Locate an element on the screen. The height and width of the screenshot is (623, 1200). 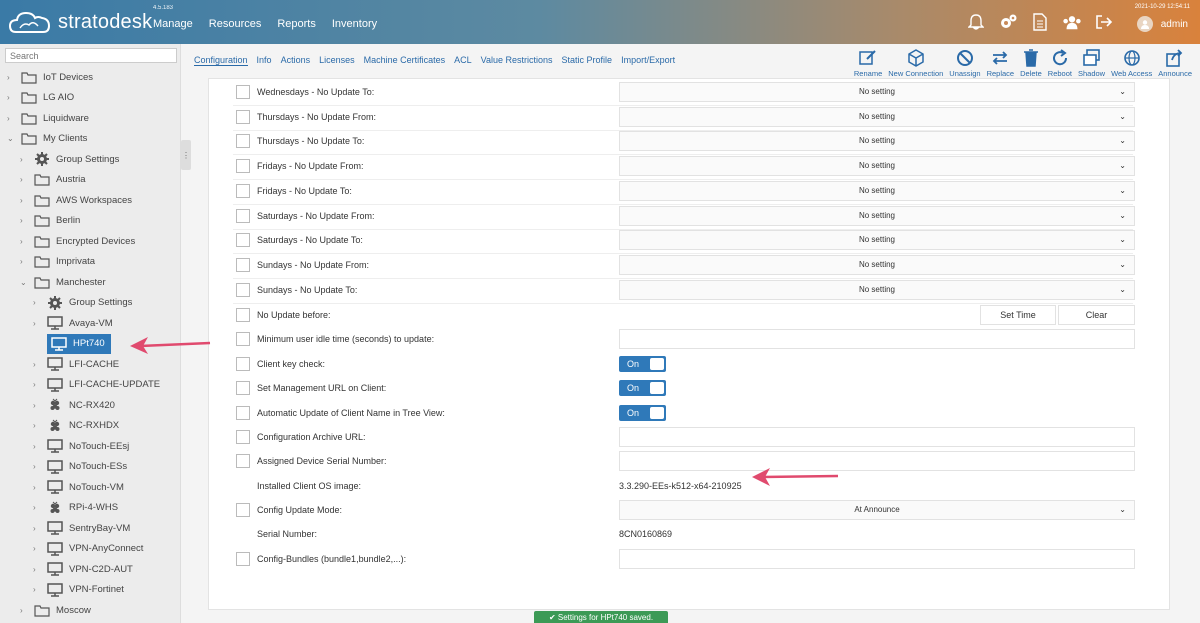
thu-from-select: No setting ⌄ is located at coordinates (877, 117).